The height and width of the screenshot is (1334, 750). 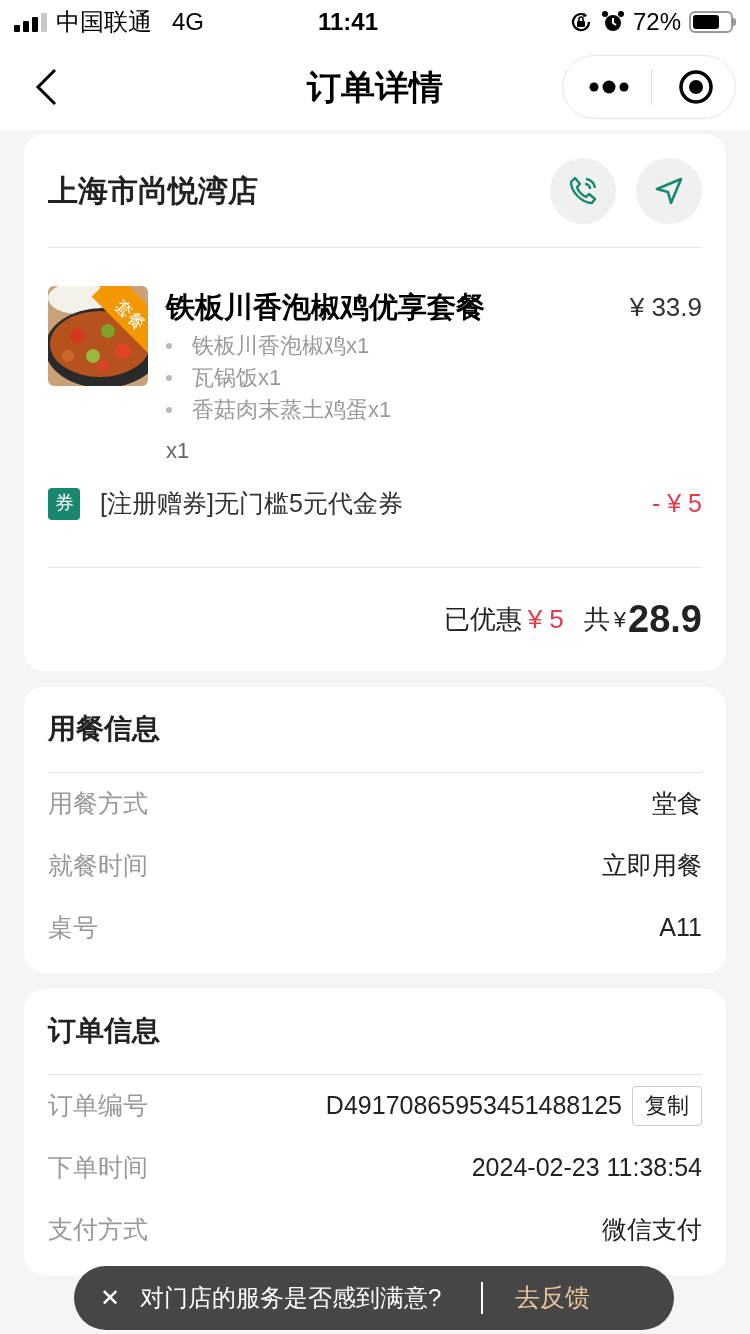 What do you see at coordinates (64, 503) in the screenshot?
I see `coupon-tag: 券` at bounding box center [64, 503].